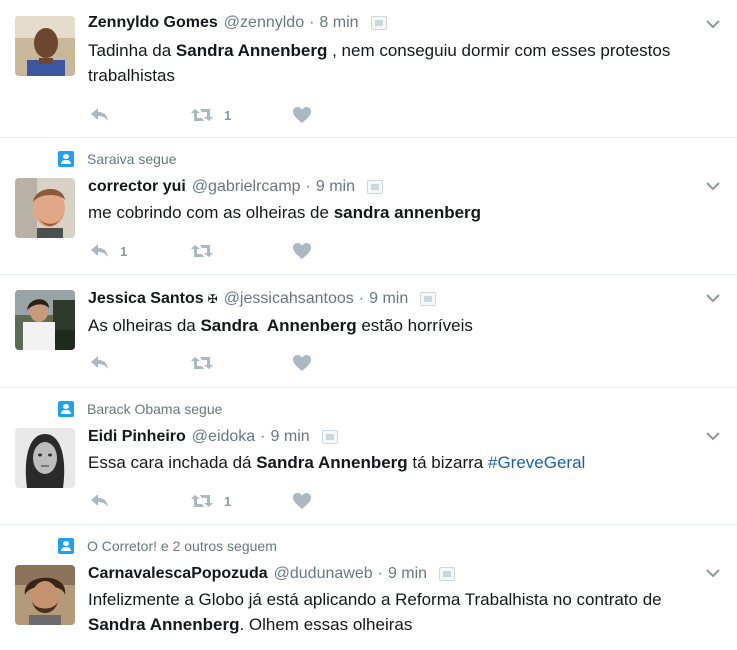 Image resolution: width=737 pixels, height=650 pixels. What do you see at coordinates (272, 574) in the screenshot?
I see `tweet-header: CarnavalescaPopozuda @dudunaweb · 9 min` at bounding box center [272, 574].